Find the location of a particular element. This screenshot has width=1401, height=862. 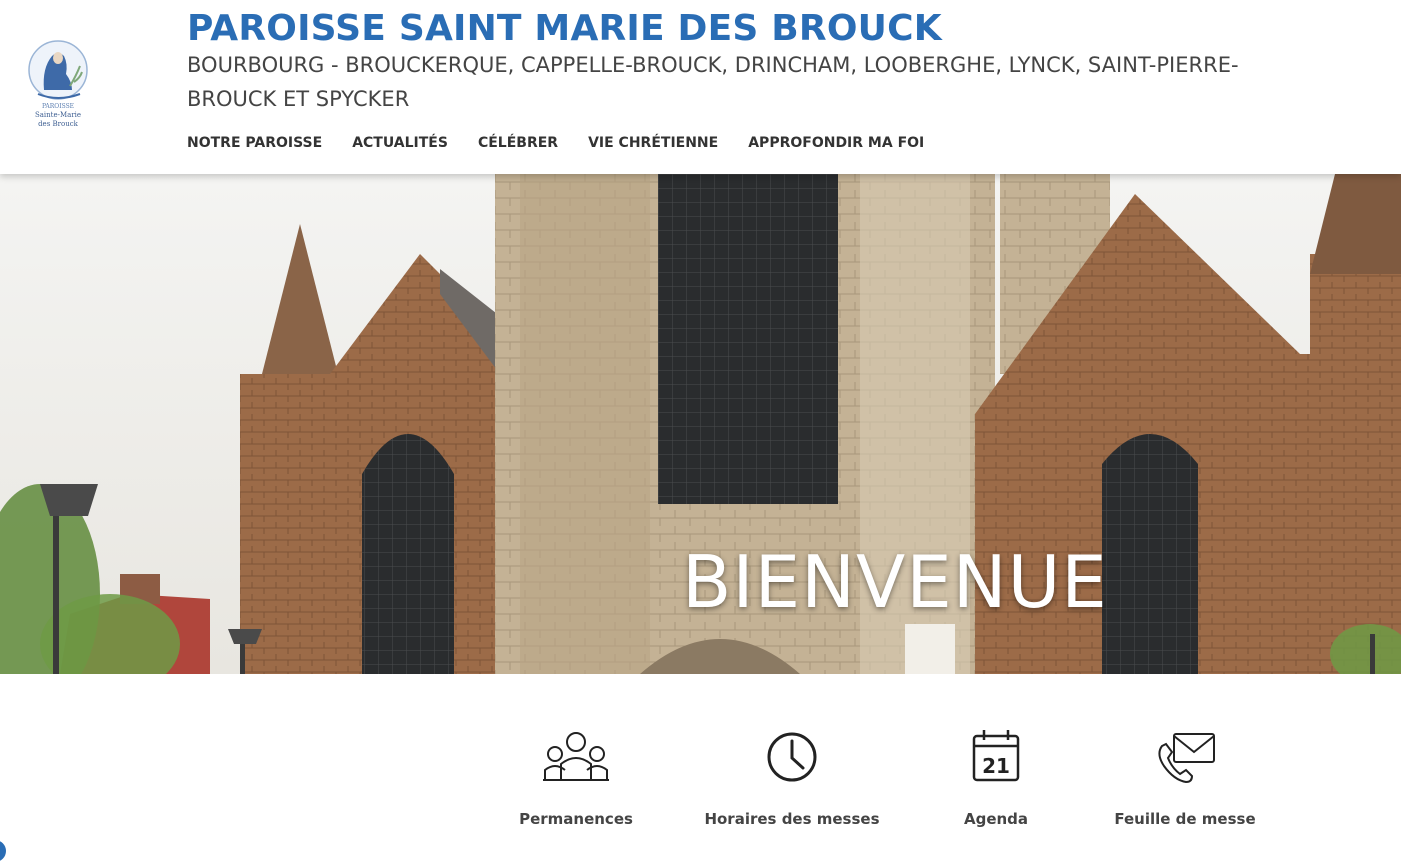

nav-item-actualites: ACTUALITÉS is located at coordinates (400, 143).